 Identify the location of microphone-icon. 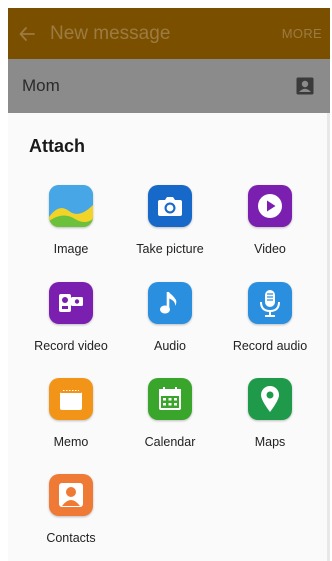
(270, 303).